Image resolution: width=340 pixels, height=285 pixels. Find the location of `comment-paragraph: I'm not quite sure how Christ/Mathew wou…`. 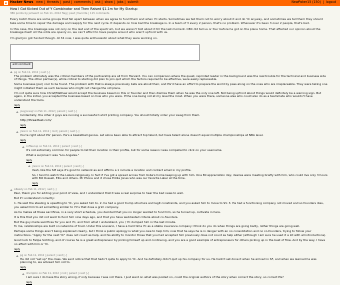

comment-paragraph: I'm not quite sure how Christ/Mathew wou… is located at coordinates (168, 96).